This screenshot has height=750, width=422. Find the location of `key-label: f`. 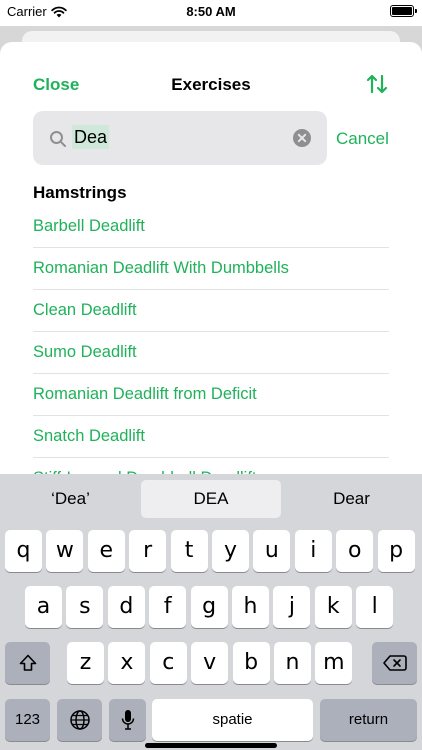

key-label: f is located at coordinates (167, 606).